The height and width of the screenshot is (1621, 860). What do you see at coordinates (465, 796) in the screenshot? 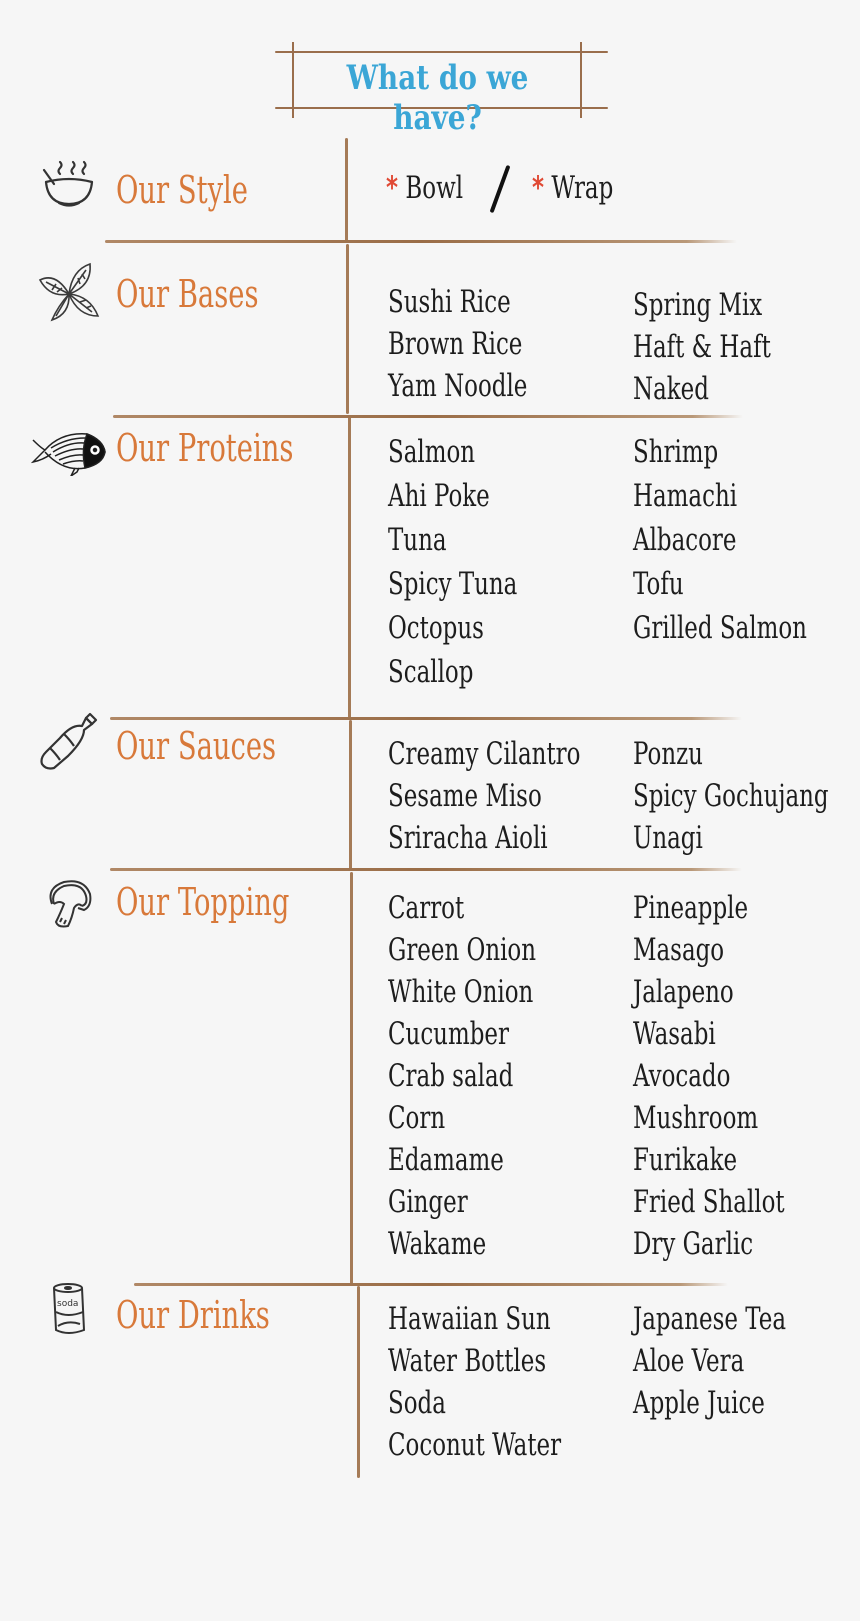
I see `list-item: Sesame Miso` at bounding box center [465, 796].